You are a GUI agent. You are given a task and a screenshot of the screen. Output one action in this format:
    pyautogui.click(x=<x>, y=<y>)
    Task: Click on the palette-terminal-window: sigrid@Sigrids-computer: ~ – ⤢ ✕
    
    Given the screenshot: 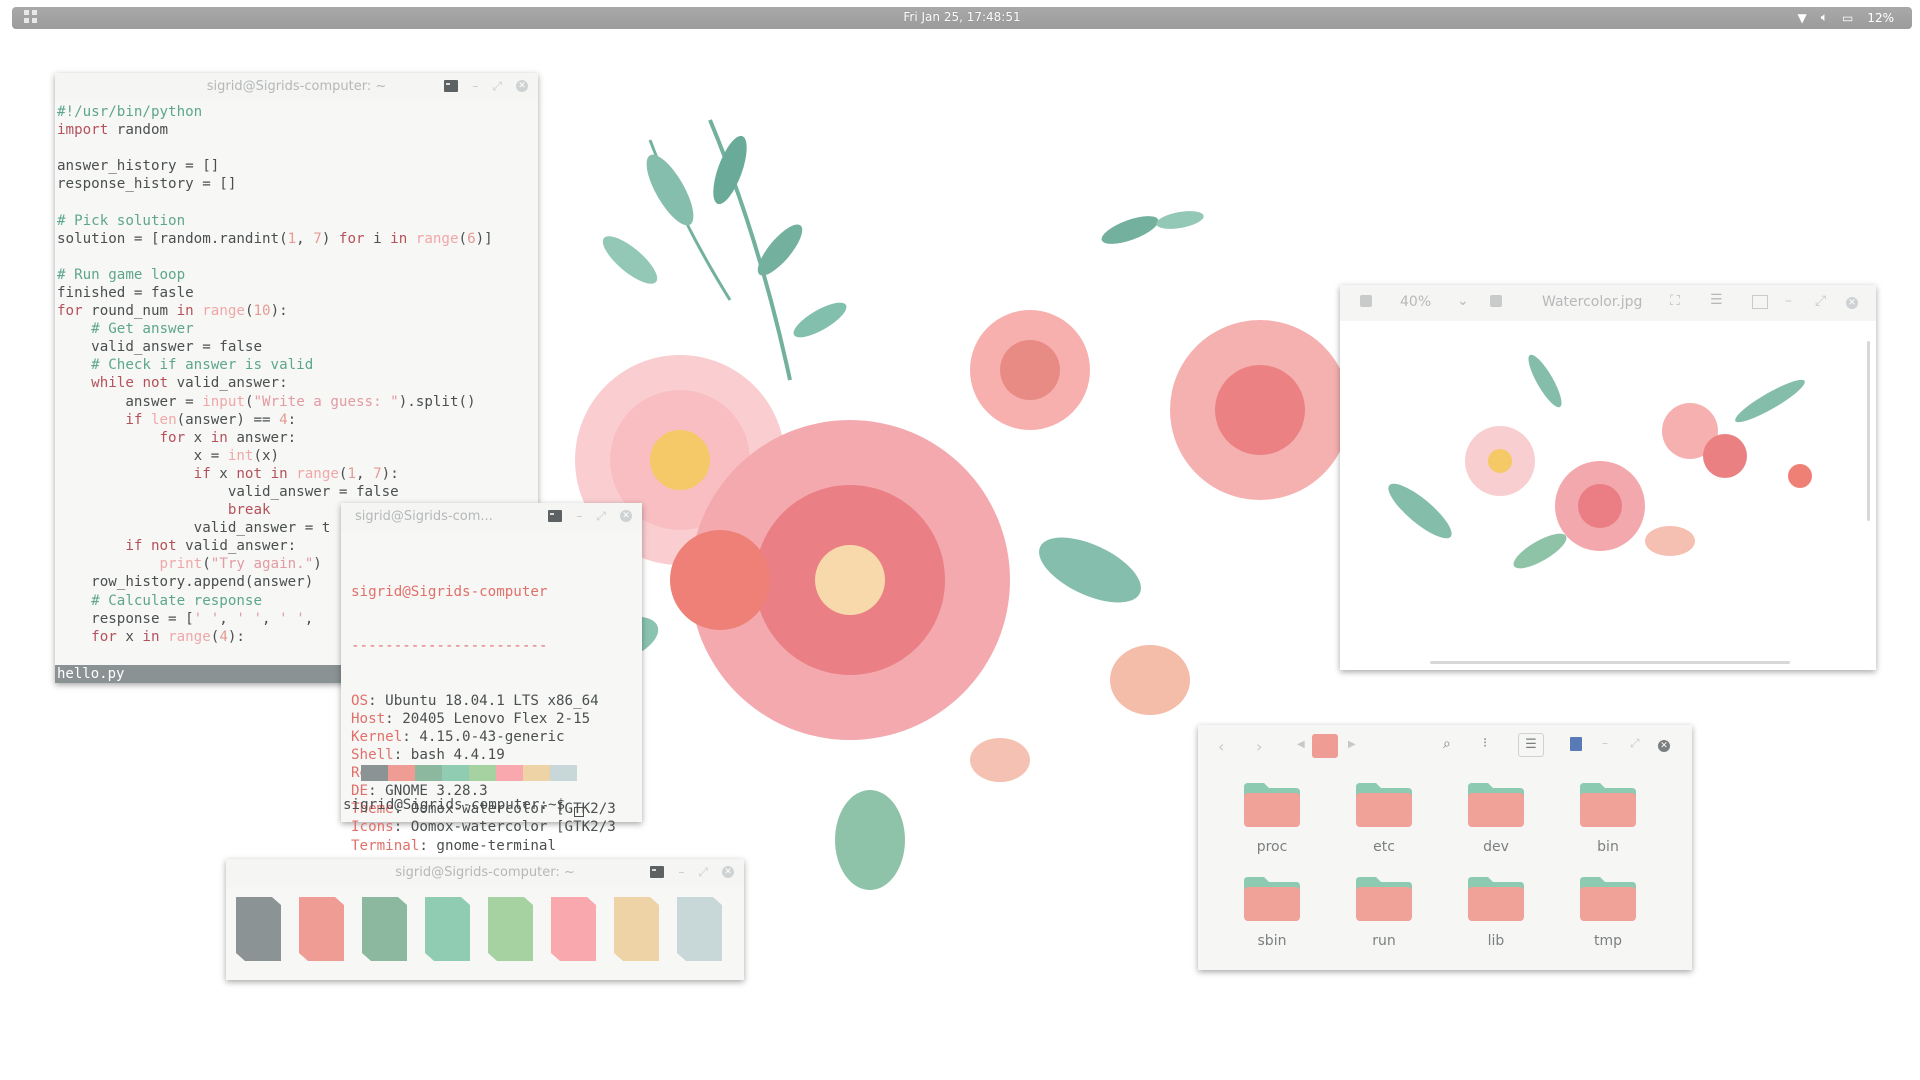 What is the action you would take?
    pyautogui.click(x=485, y=919)
    